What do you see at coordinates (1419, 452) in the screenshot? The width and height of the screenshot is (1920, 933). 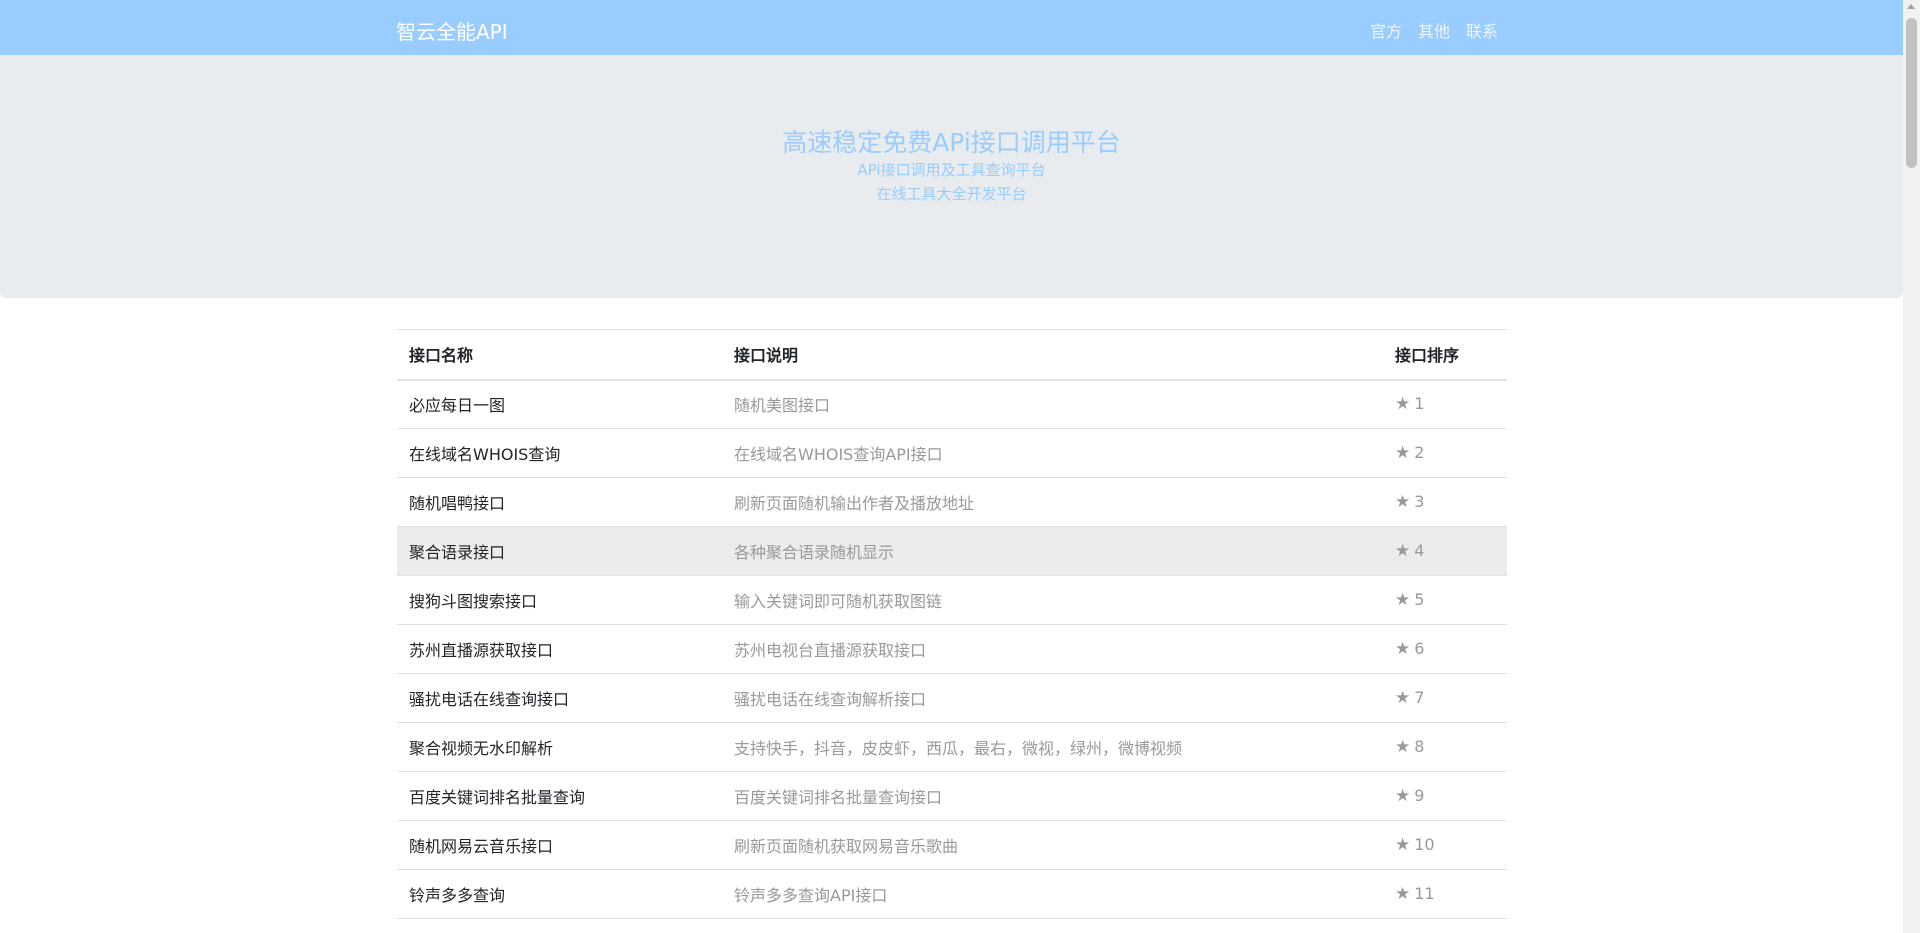 I see `api-rank-value: 2` at bounding box center [1419, 452].